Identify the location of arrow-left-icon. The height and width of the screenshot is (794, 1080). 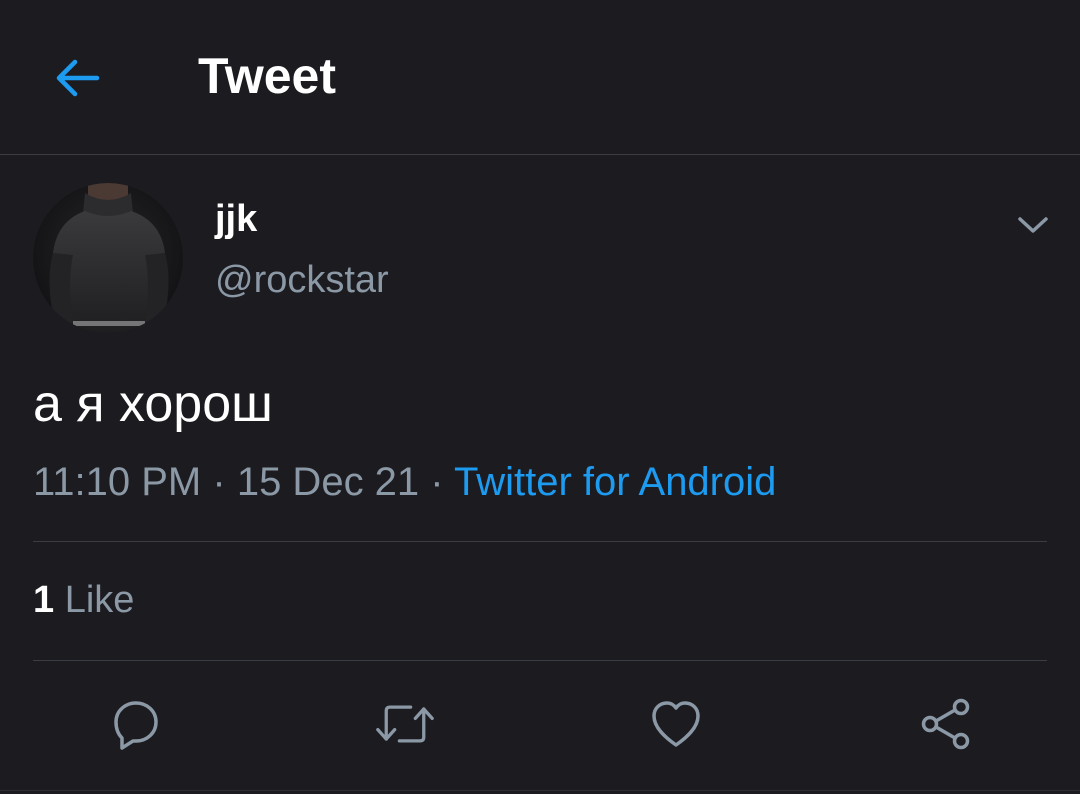
(78, 78).